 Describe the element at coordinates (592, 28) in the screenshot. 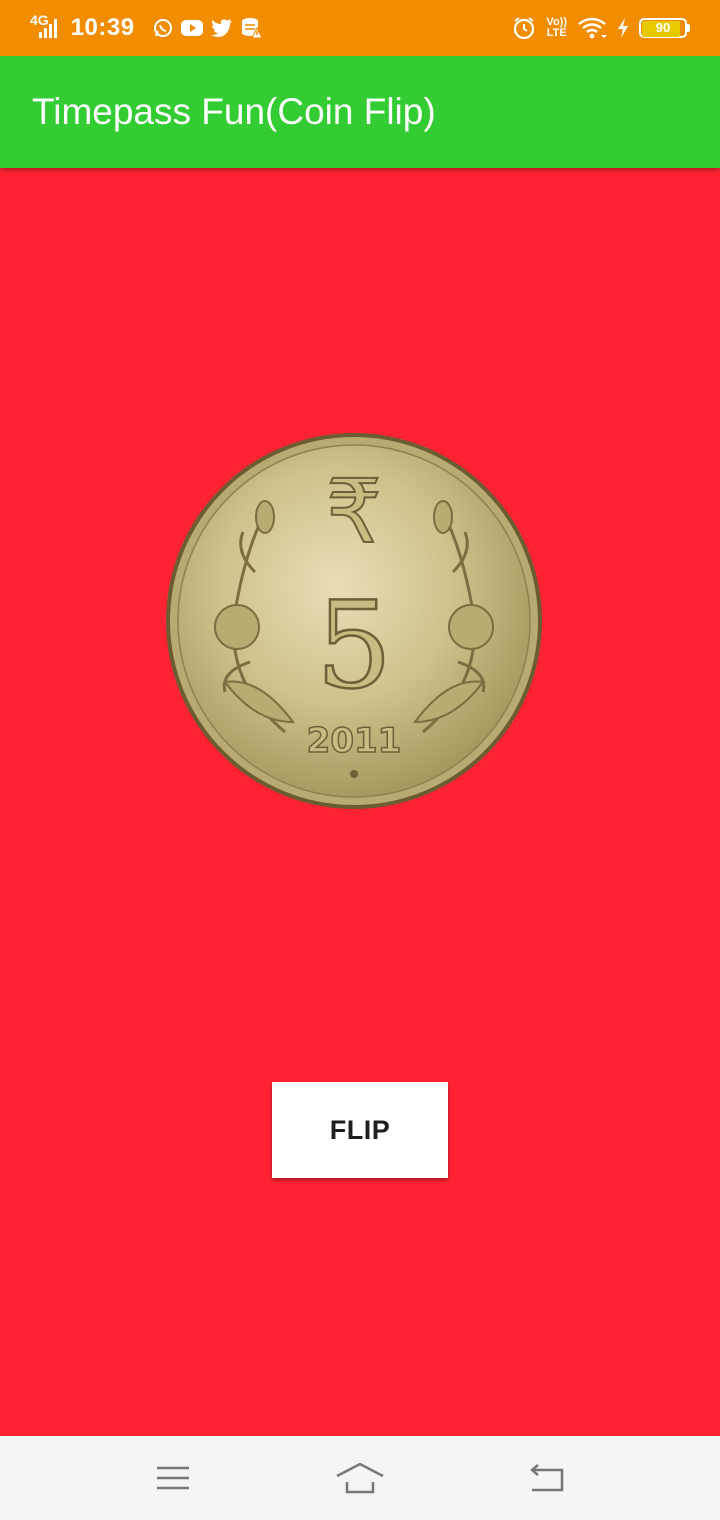

I see `wifi-icon` at that location.